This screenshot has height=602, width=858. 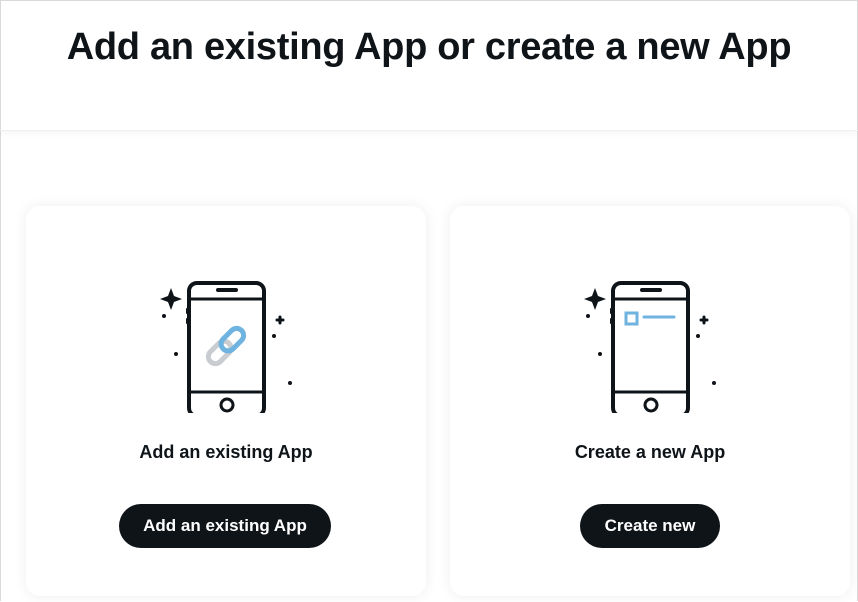 What do you see at coordinates (226, 452) in the screenshot?
I see `add-existing-app-heading: Add an existing App` at bounding box center [226, 452].